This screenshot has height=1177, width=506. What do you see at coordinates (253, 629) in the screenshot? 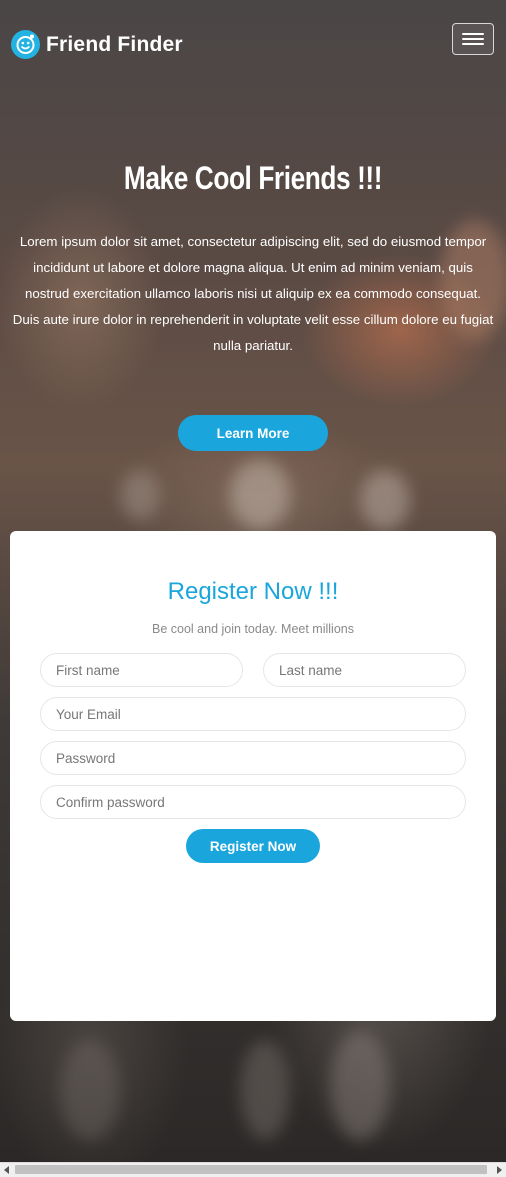
I see `register-subtitle: Be cool and join today. Meet millions` at bounding box center [253, 629].